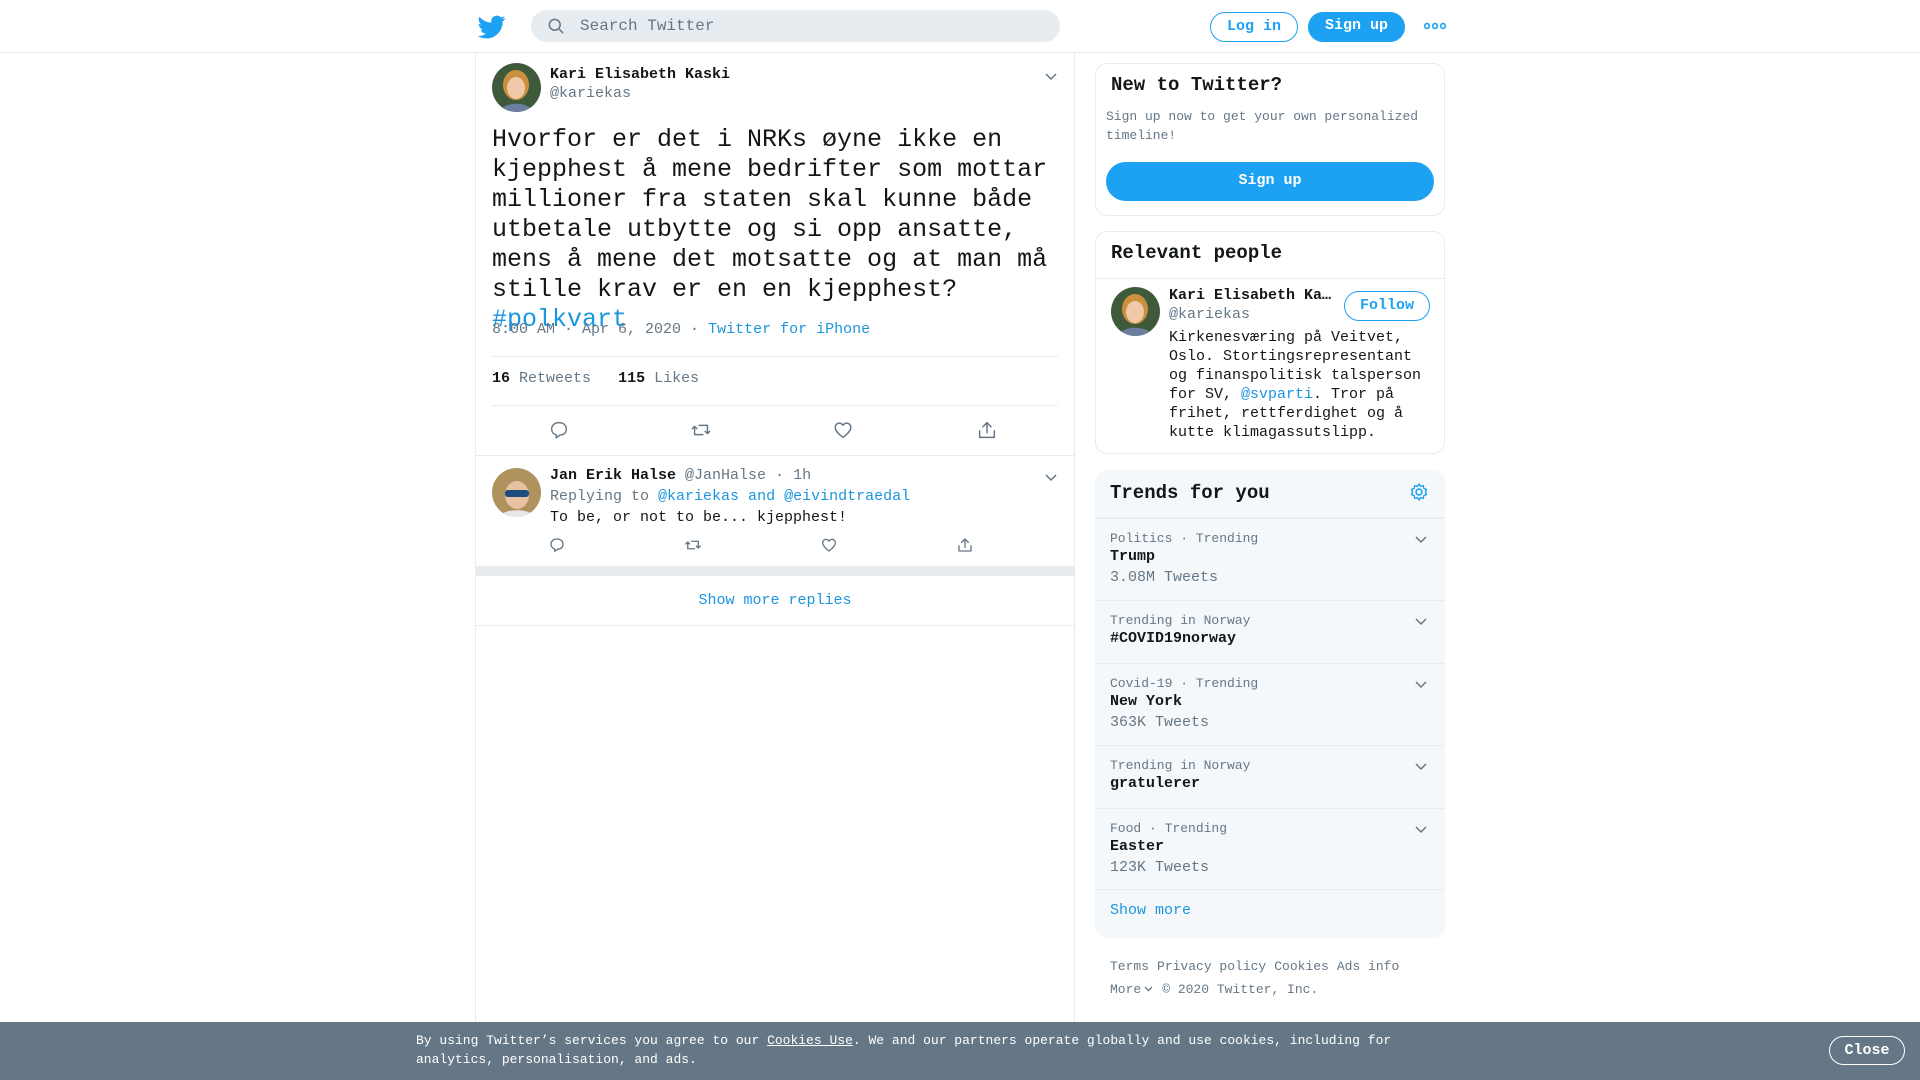  Describe the element at coordinates (1169, 828) in the screenshot. I see `trend-meta: Food · Trending` at that location.